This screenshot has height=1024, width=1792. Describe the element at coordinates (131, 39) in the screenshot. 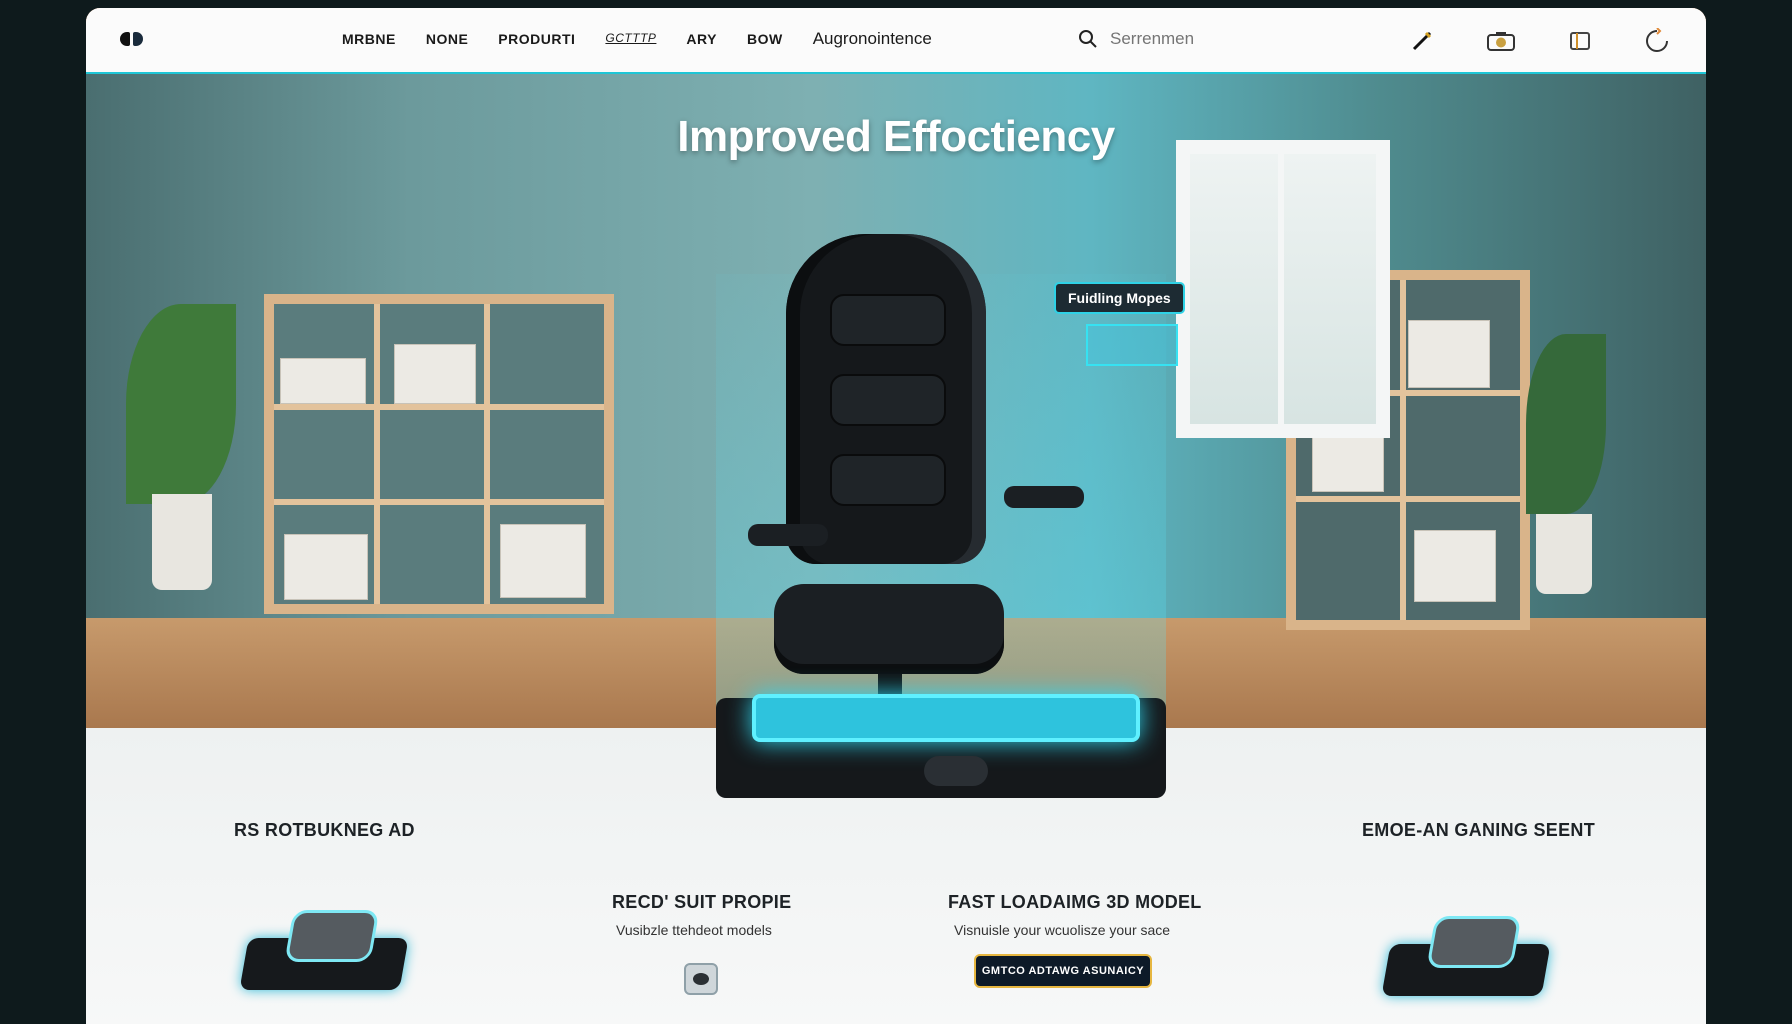

I see `logo-icon` at that location.